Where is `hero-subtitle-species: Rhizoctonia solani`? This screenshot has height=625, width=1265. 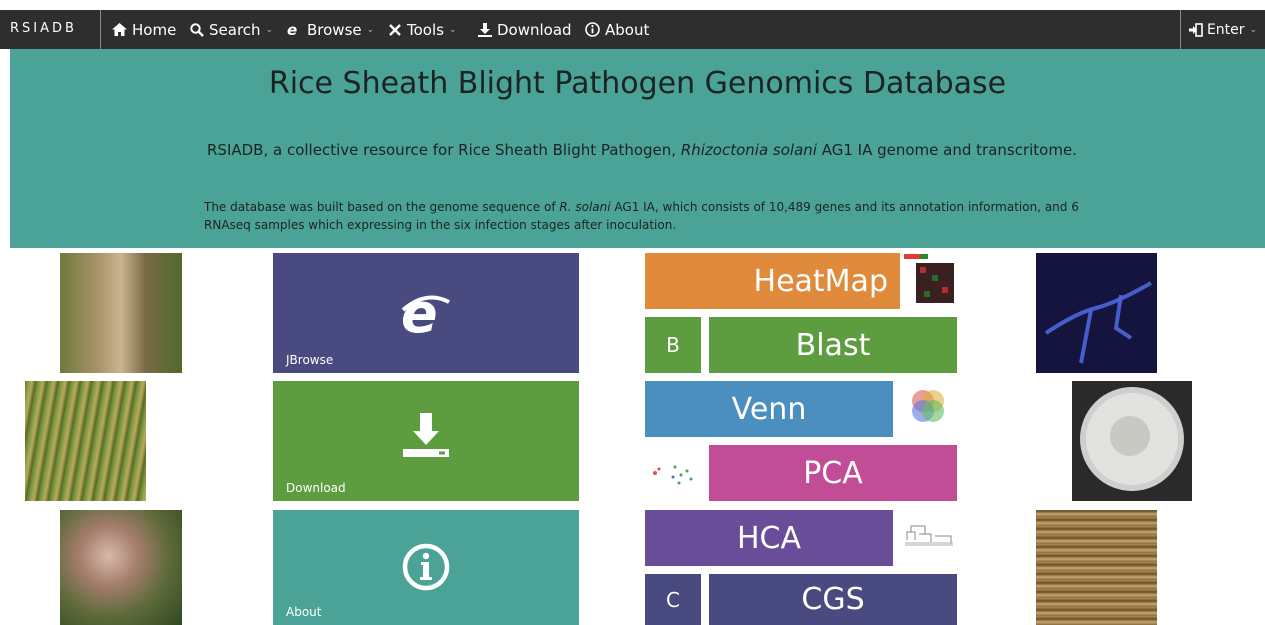
hero-subtitle-species: Rhizoctonia solani is located at coordinates (748, 150).